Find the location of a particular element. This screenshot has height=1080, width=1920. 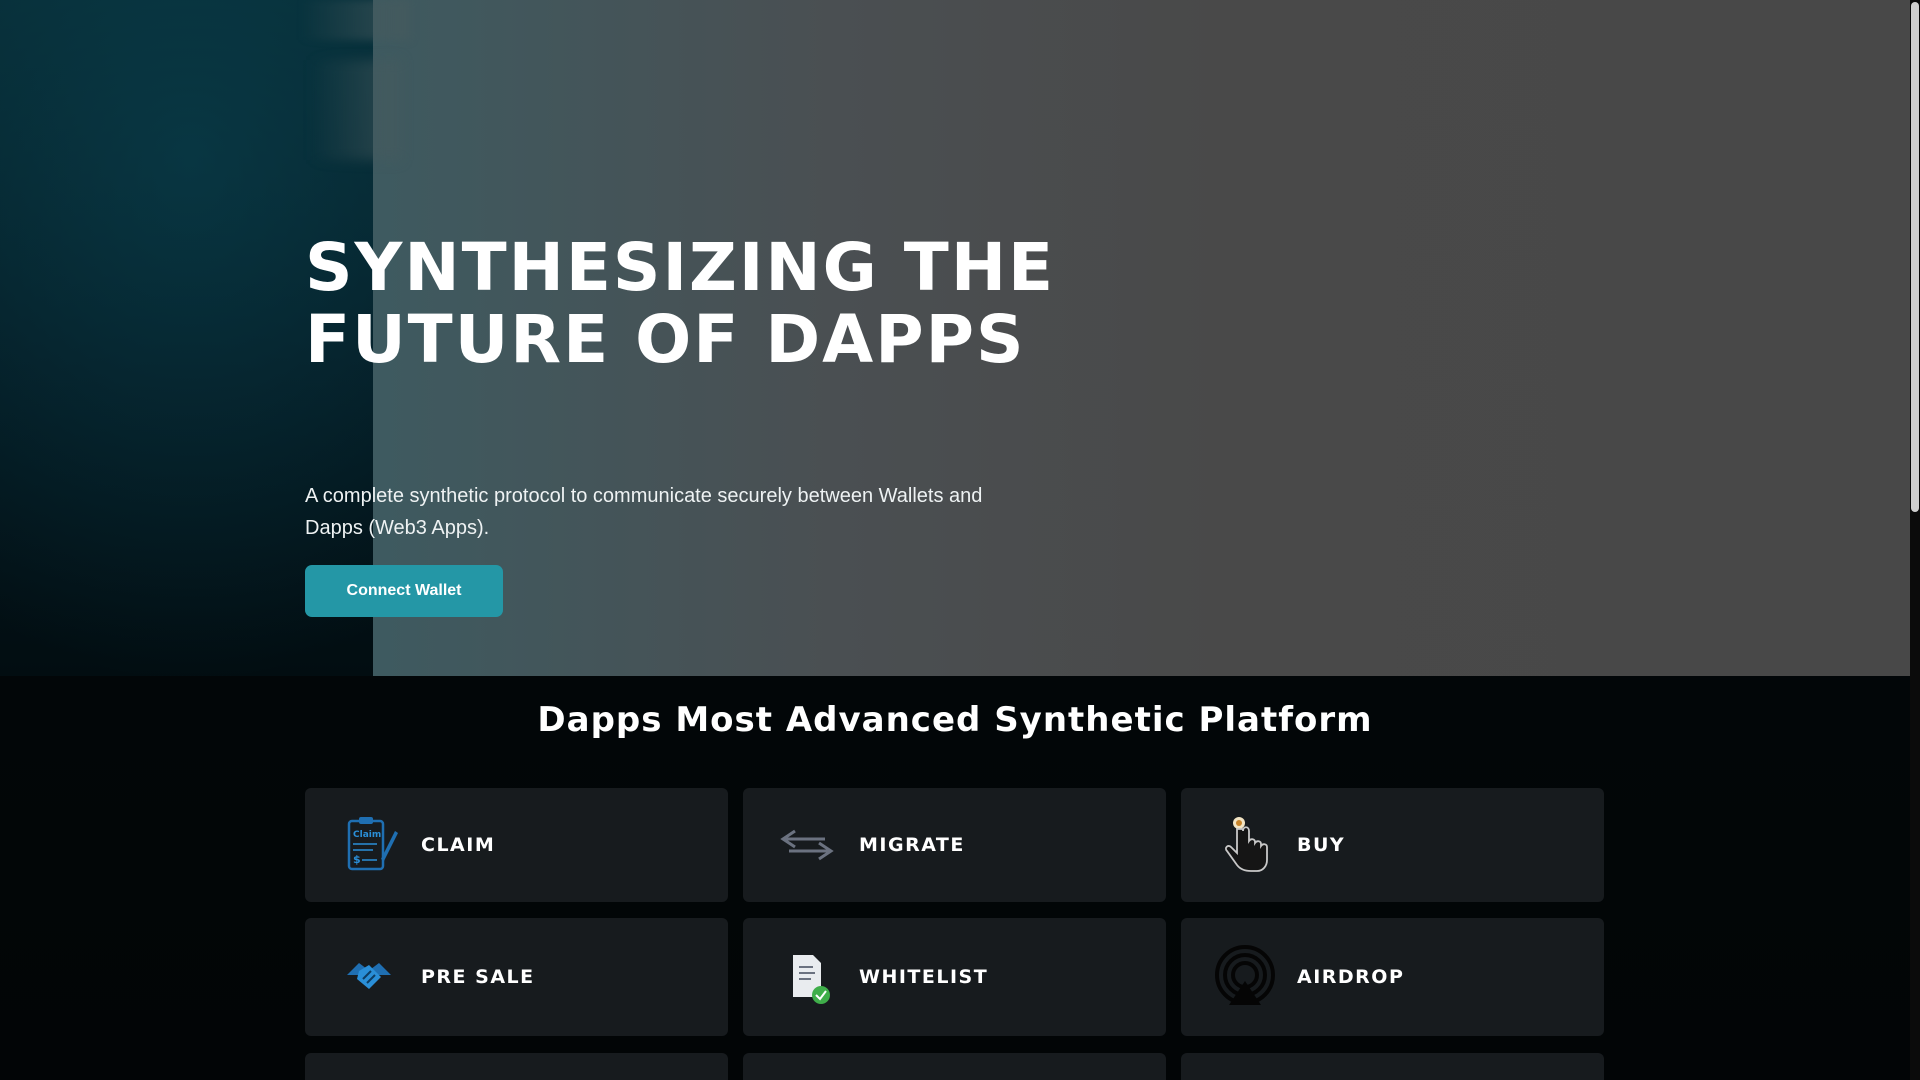

card-label: MIGRATE is located at coordinates (912, 845).